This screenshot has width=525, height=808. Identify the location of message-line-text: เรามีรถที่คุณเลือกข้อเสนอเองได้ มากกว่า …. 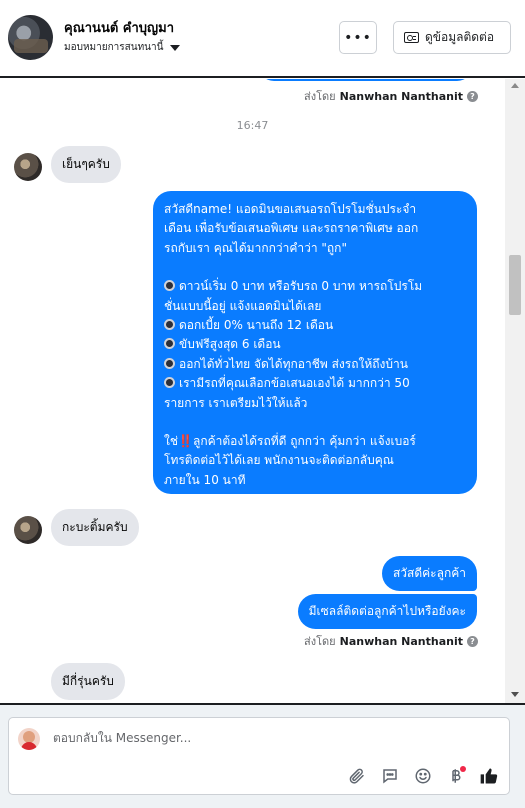
(294, 383).